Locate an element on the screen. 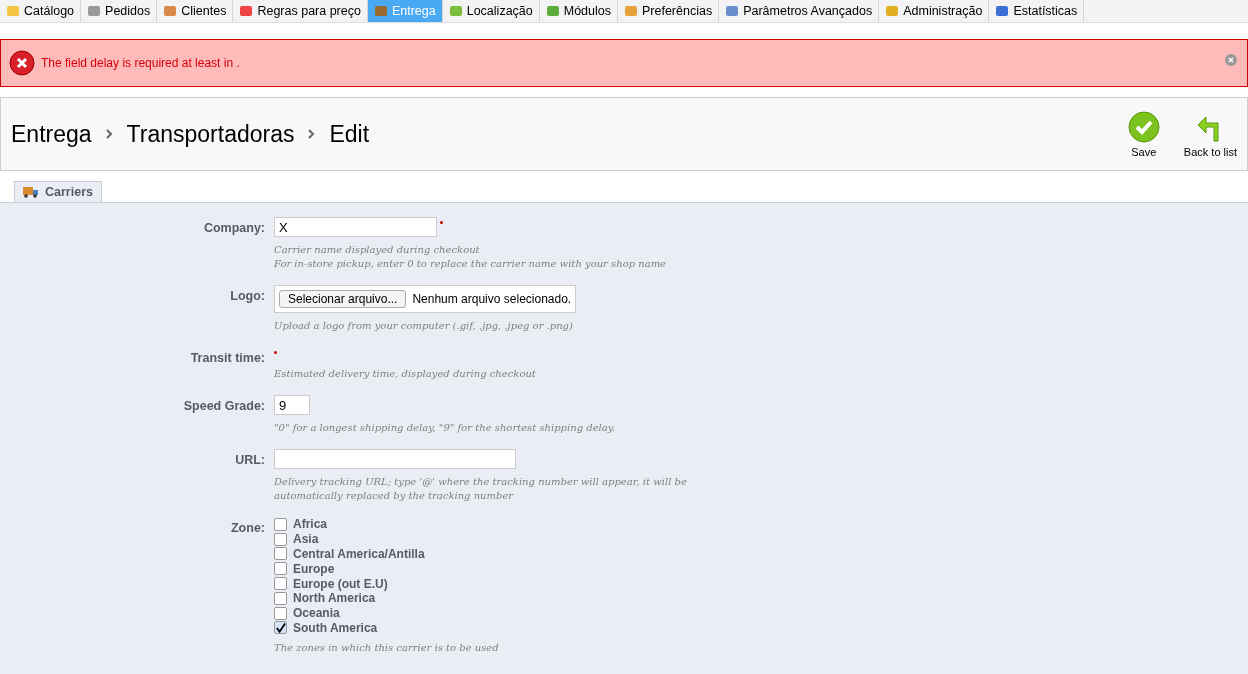 Image resolution: width=1248 pixels, height=674 pixels. file-input: Selecionar arquivo... Nenhum arquivo selecionado. is located at coordinates (425, 299).